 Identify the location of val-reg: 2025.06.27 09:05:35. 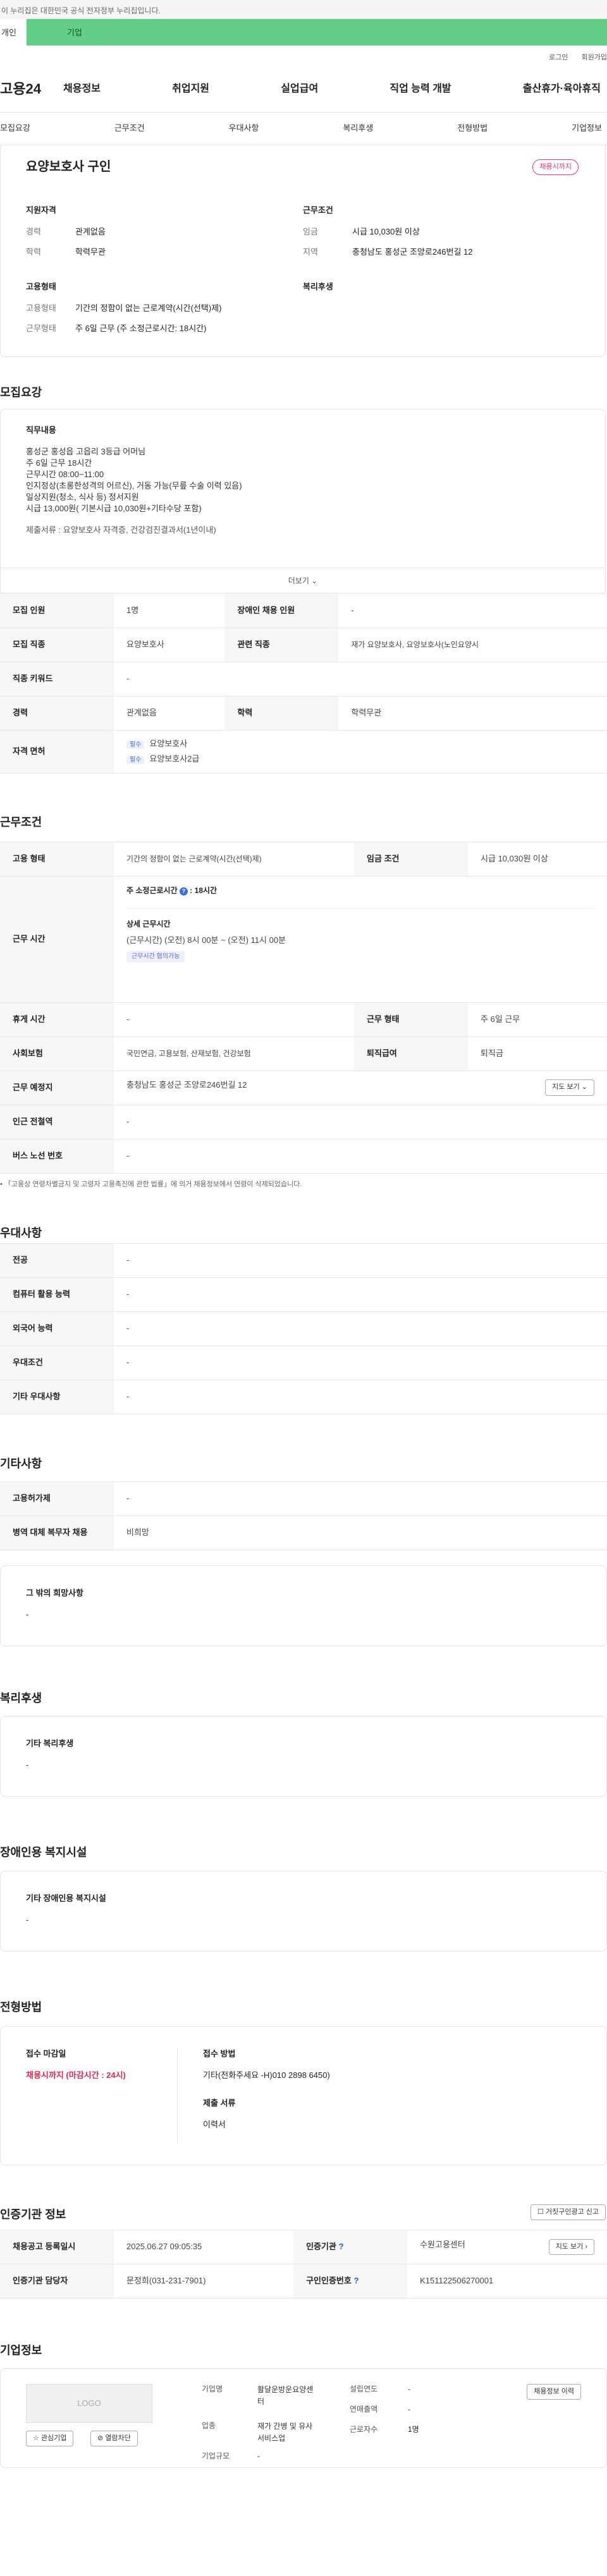
(204, 2247).